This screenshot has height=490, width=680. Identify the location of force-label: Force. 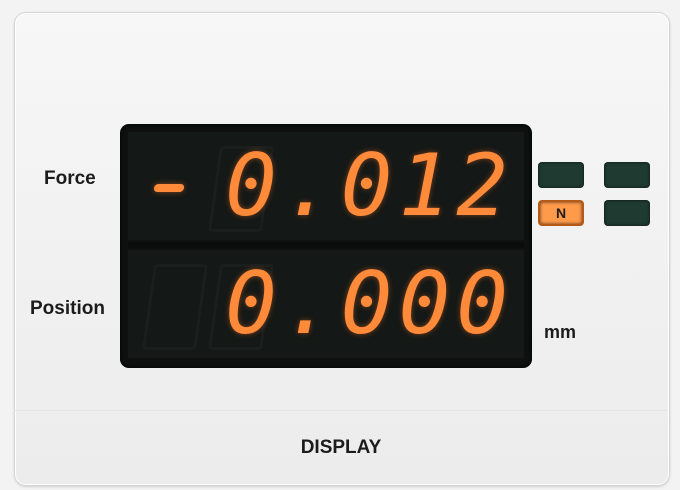
(70, 178).